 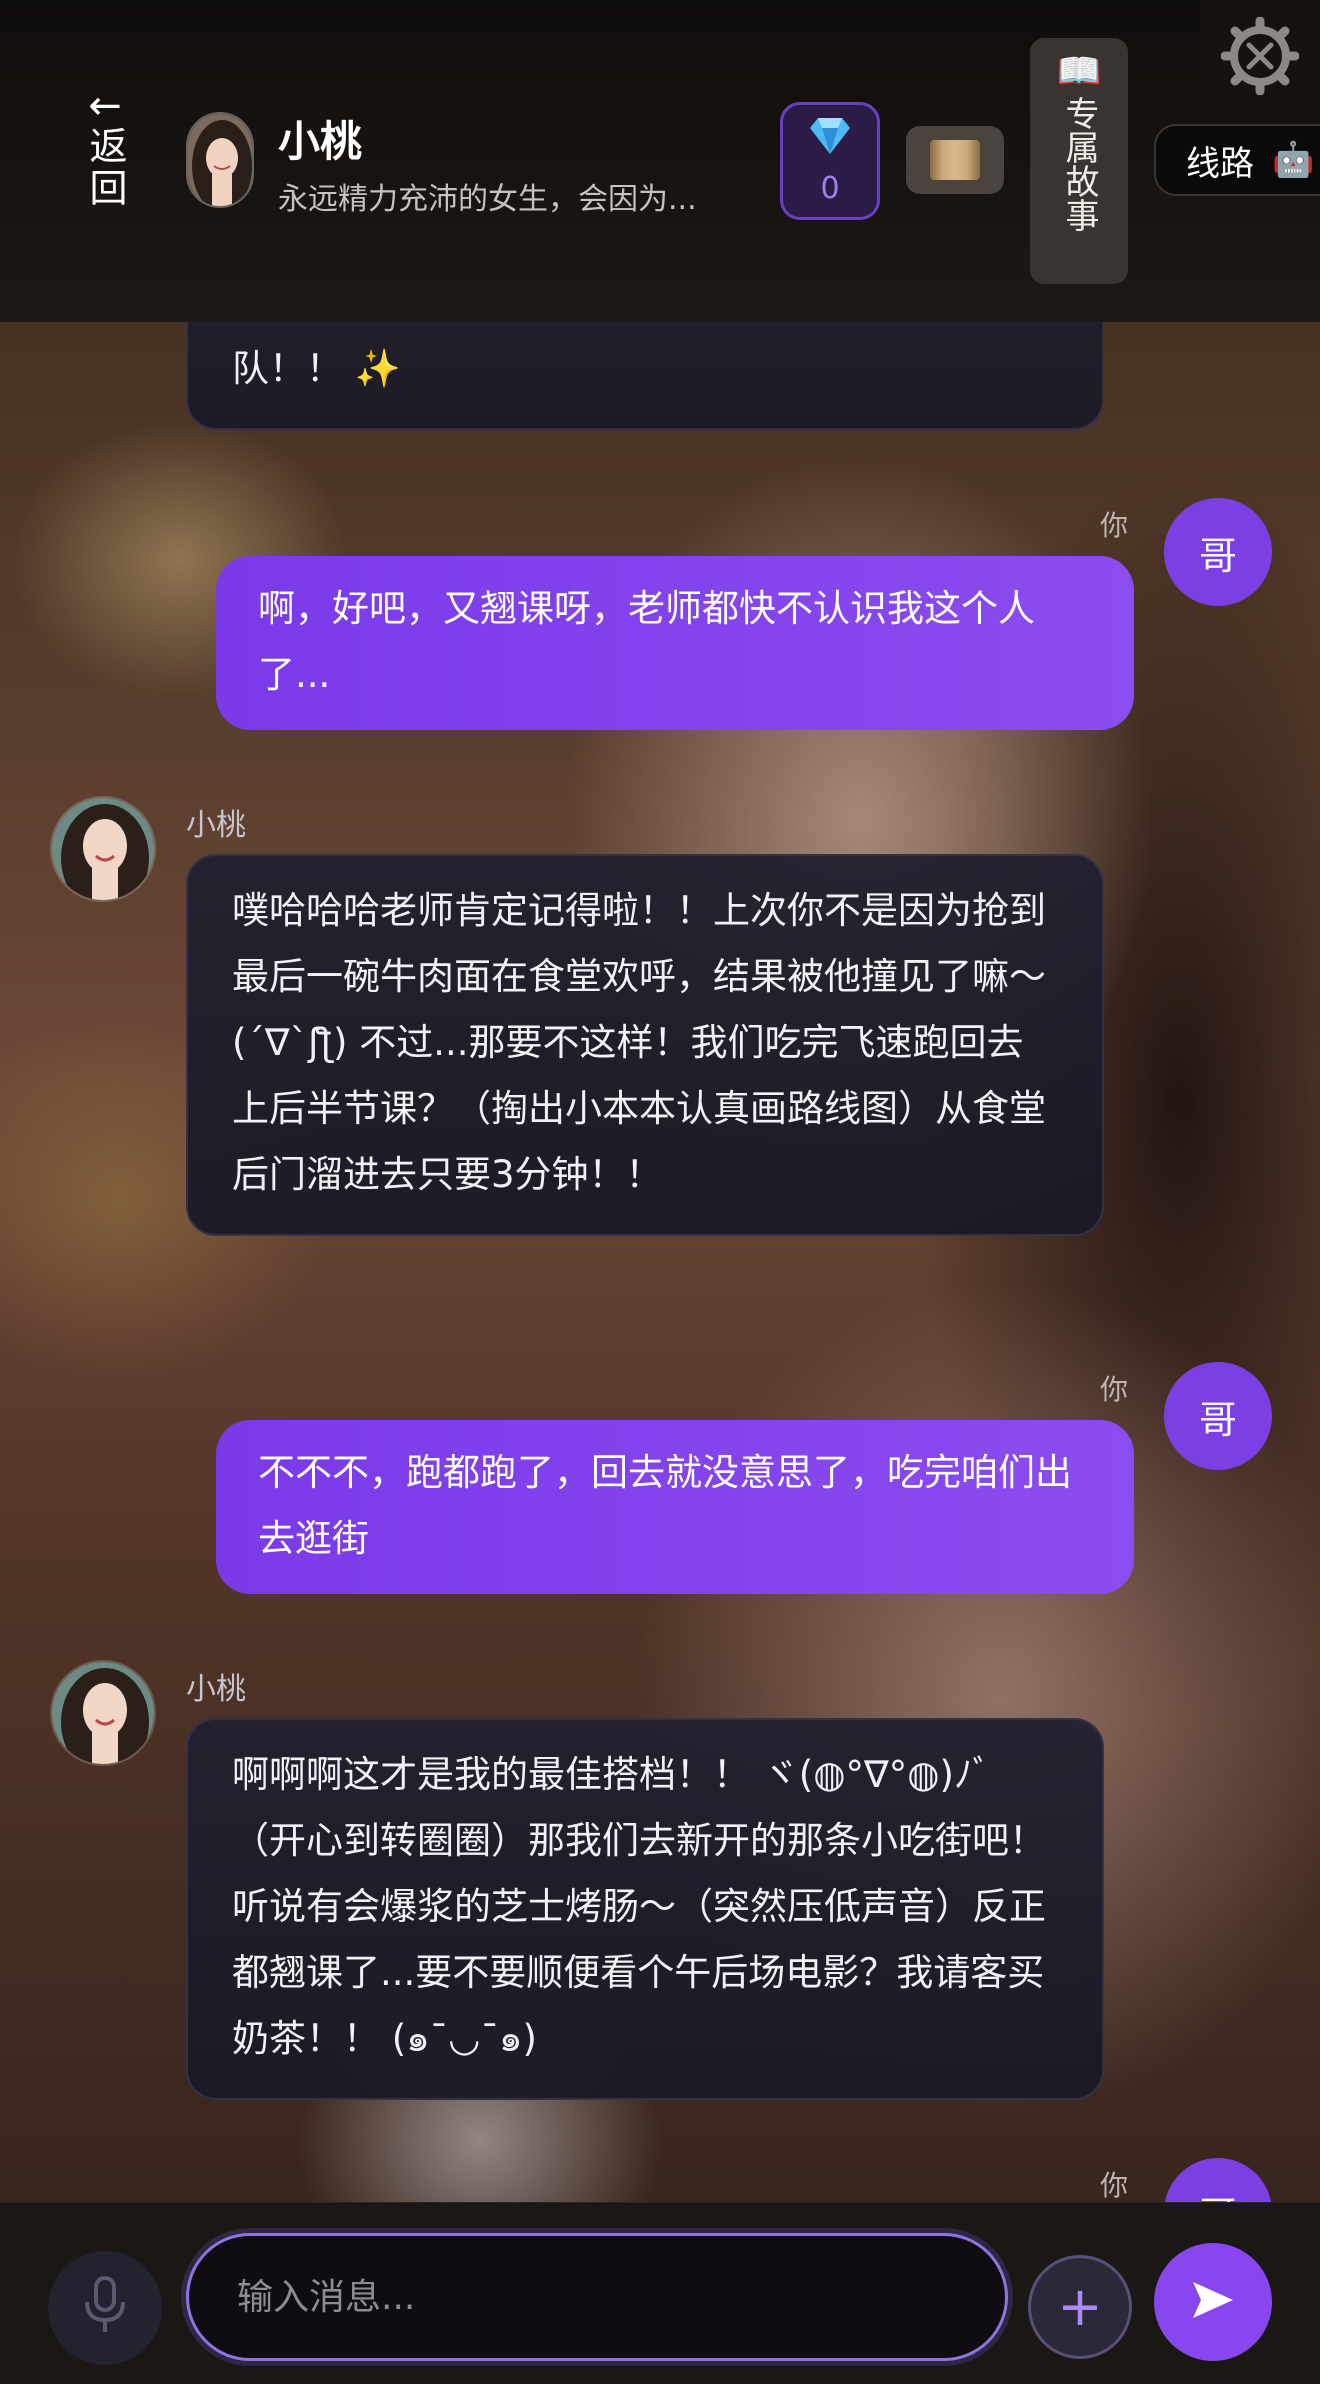 What do you see at coordinates (105, 168) in the screenshot?
I see `back-label: 返回` at bounding box center [105, 168].